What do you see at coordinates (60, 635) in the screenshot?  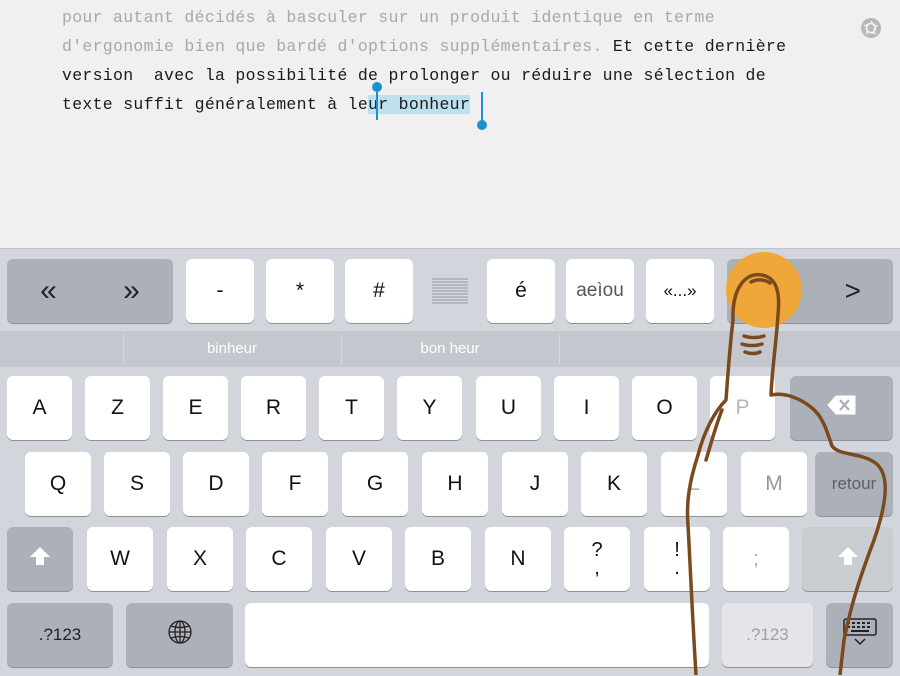 I see `numbers-left-key: .?123` at bounding box center [60, 635].